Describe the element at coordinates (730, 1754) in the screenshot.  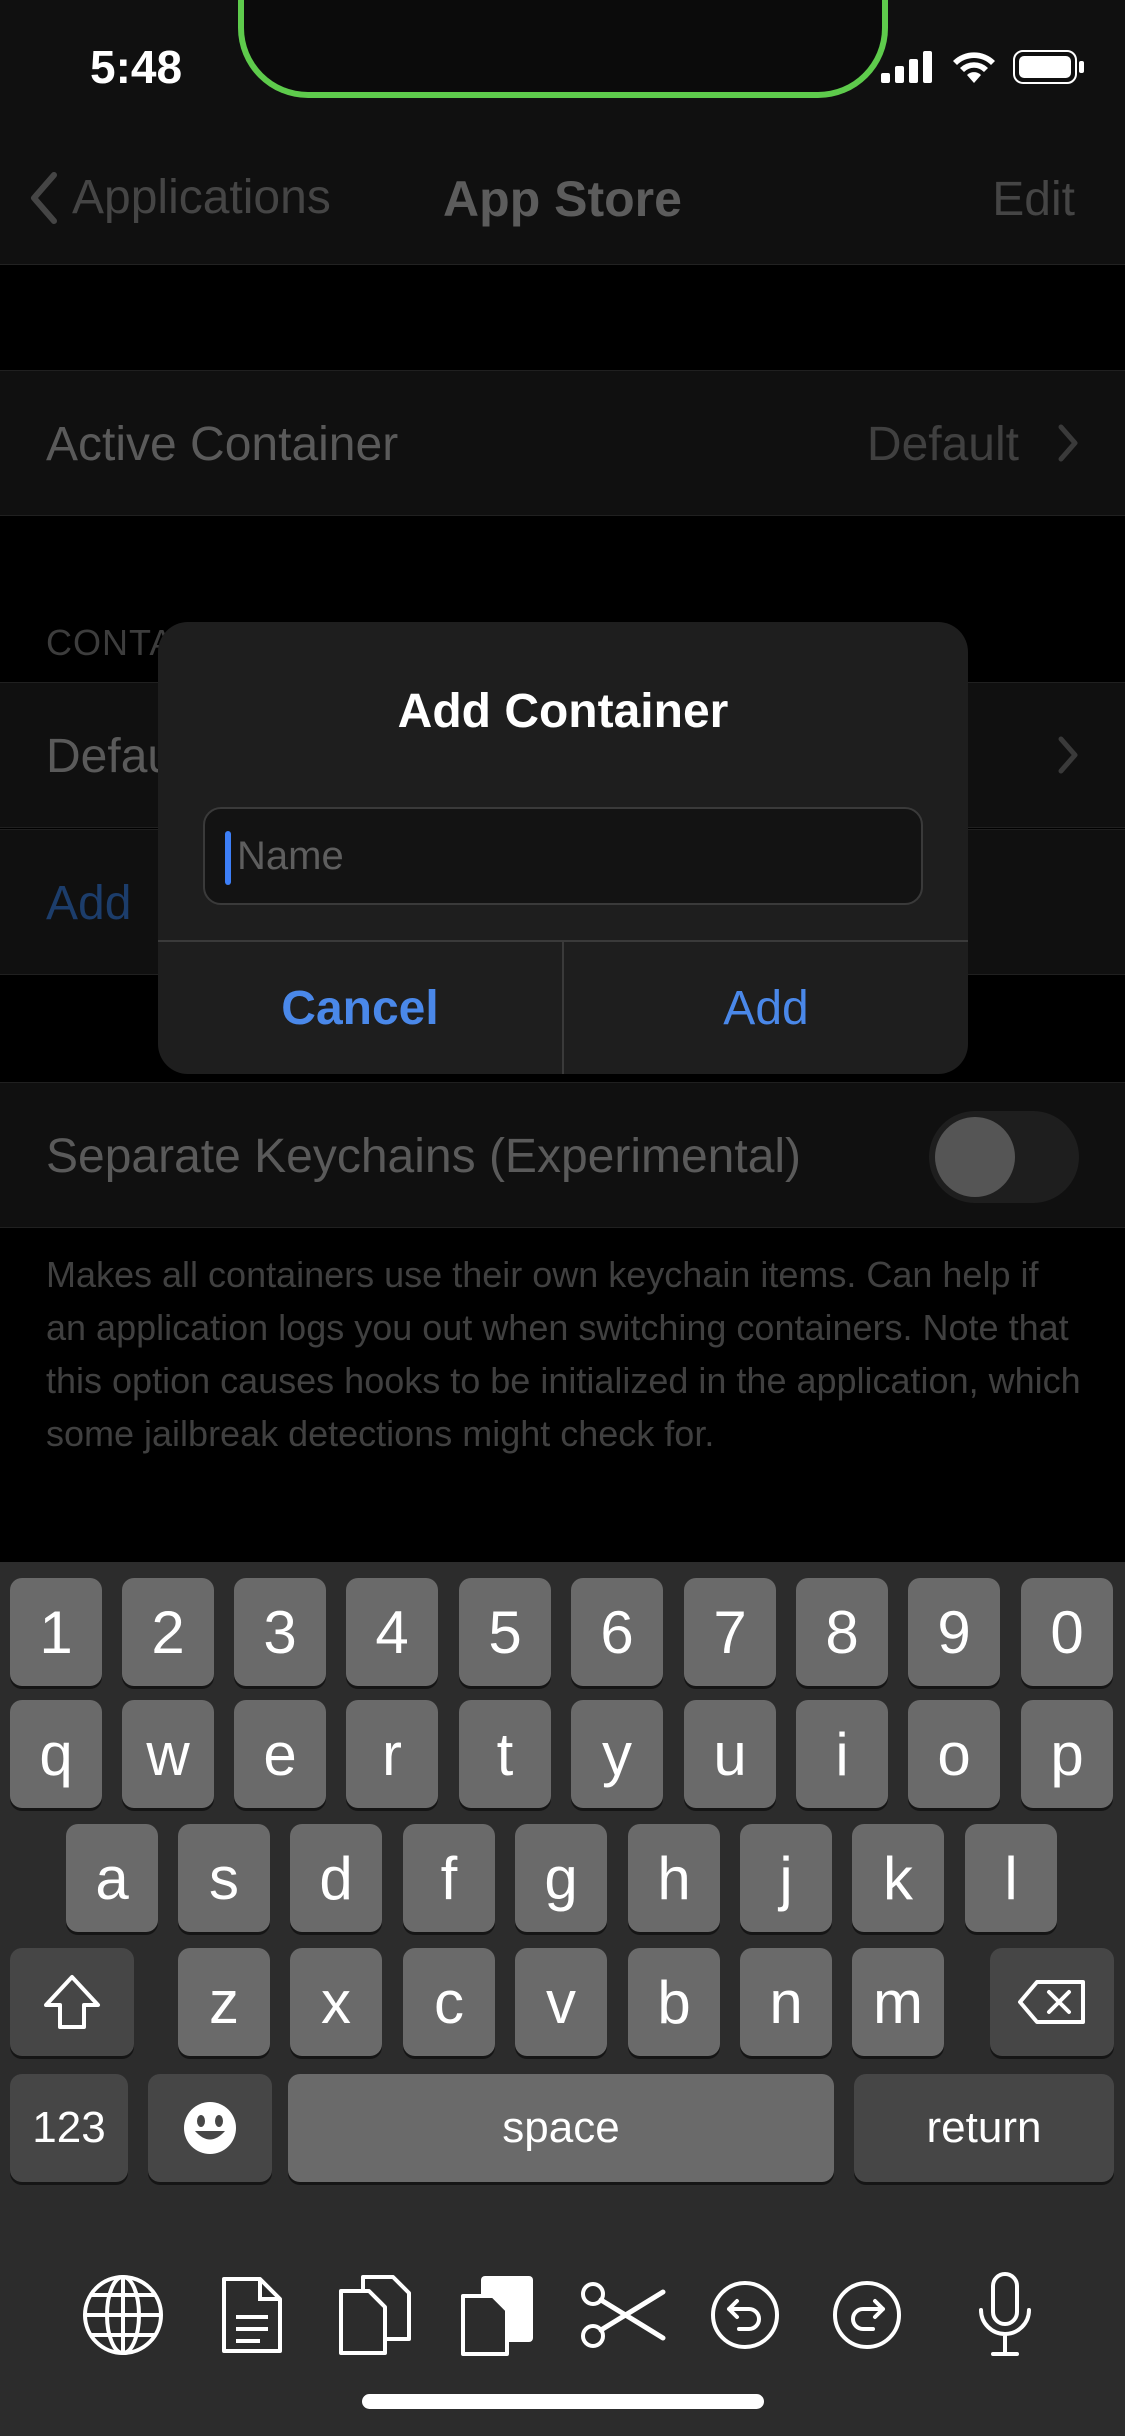
I see `key-u: u` at that location.